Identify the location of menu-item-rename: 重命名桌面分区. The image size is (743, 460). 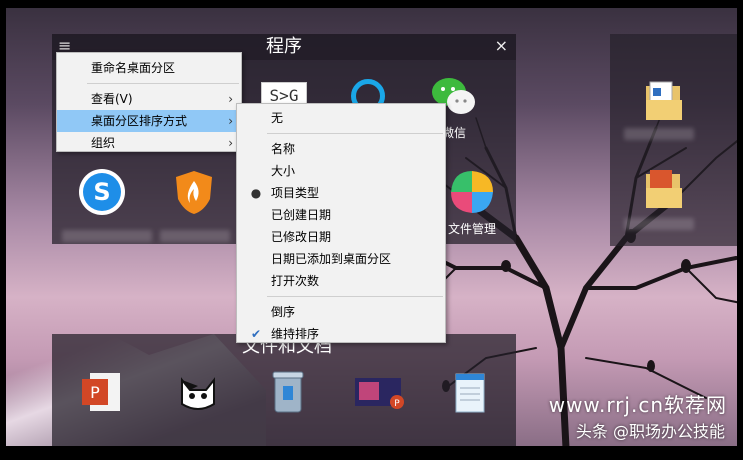
(149, 68).